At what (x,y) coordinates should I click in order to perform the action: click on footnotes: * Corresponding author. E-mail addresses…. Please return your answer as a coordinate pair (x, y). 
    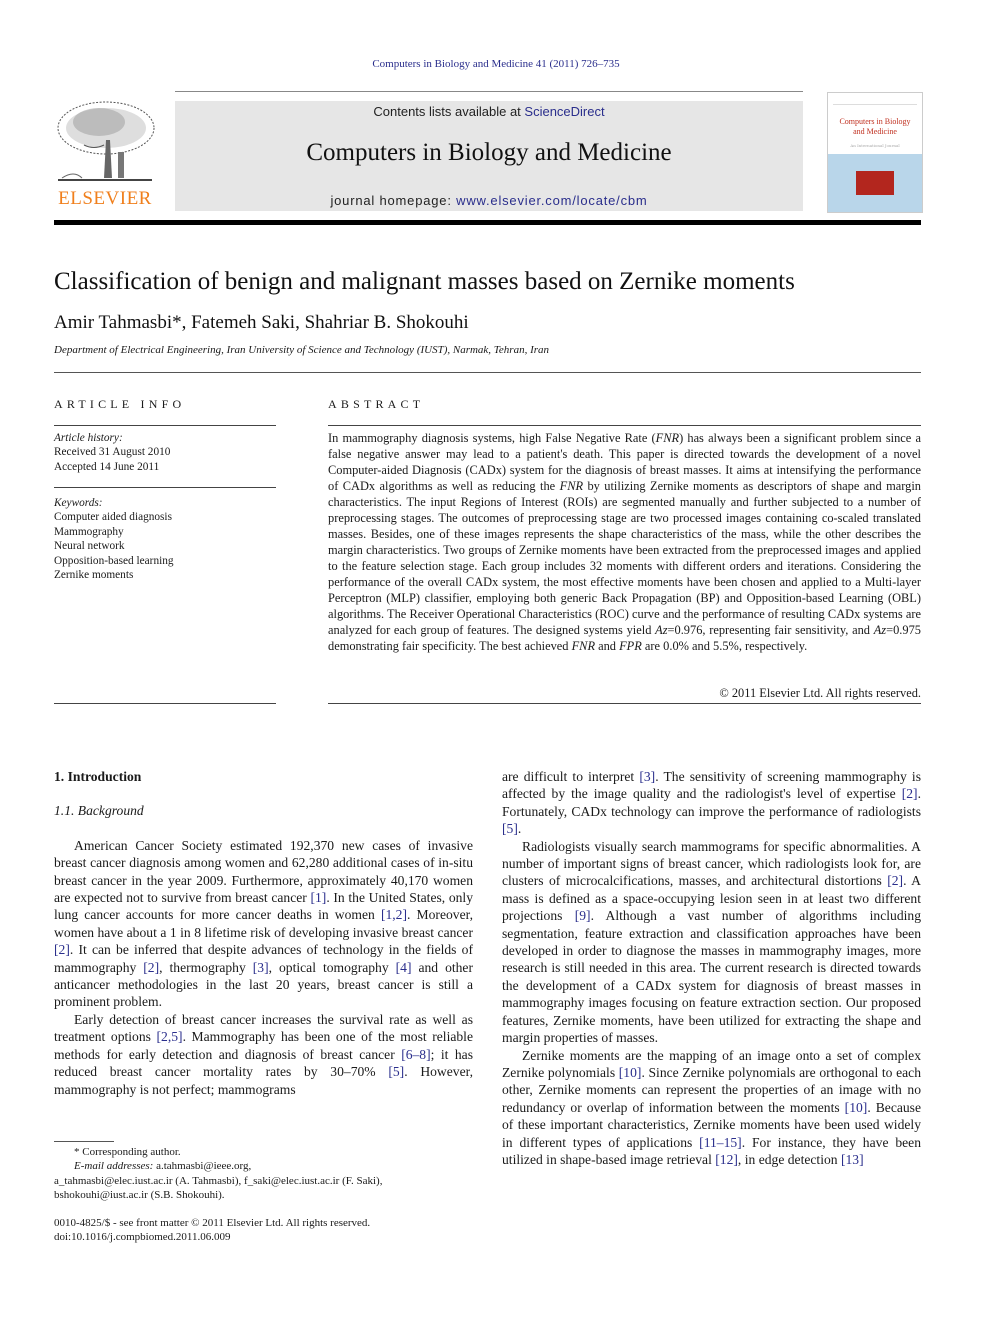
    Looking at the image, I should click on (269, 1173).